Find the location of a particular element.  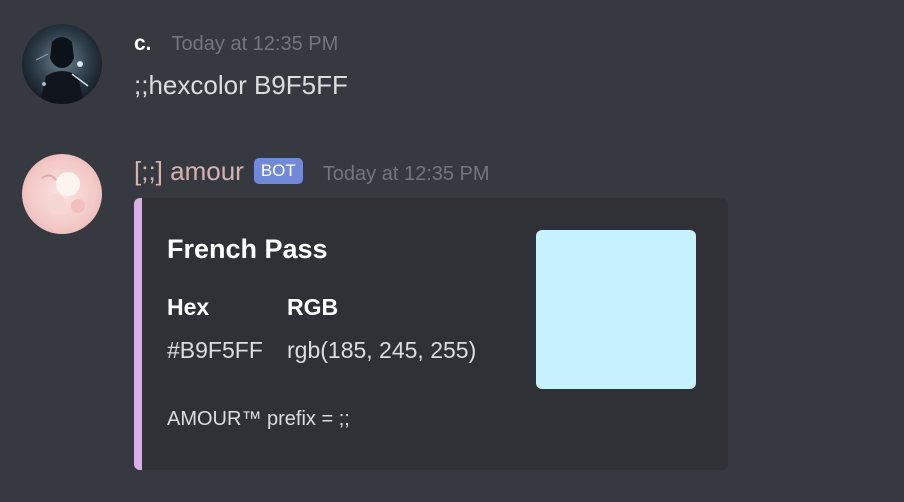

bot-avatar-amour is located at coordinates (62, 194).